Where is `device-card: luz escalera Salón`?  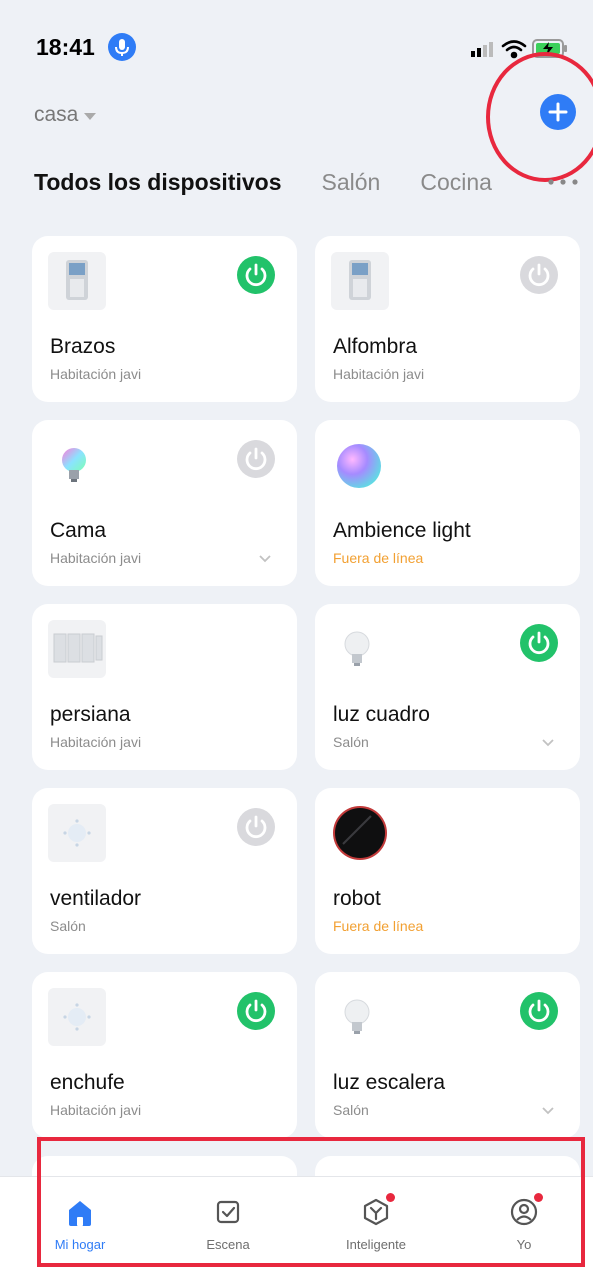
device-card: luz escalera Salón is located at coordinates (447, 1055).